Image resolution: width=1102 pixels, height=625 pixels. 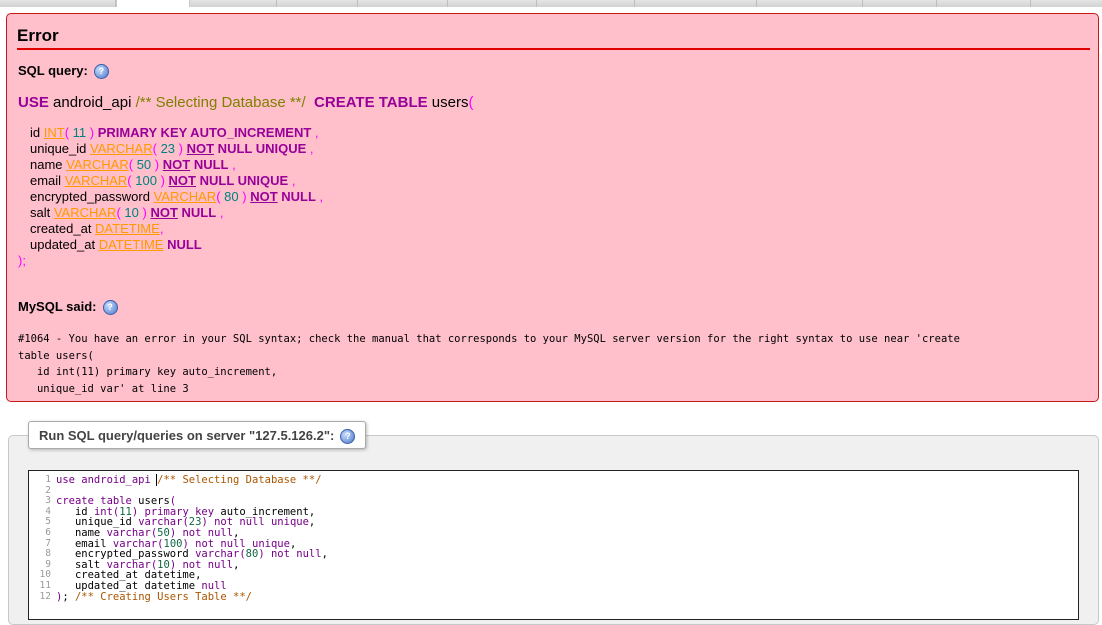 I want to click on sql-column: updated_at DATETIME NULL, so click(x=116, y=244).